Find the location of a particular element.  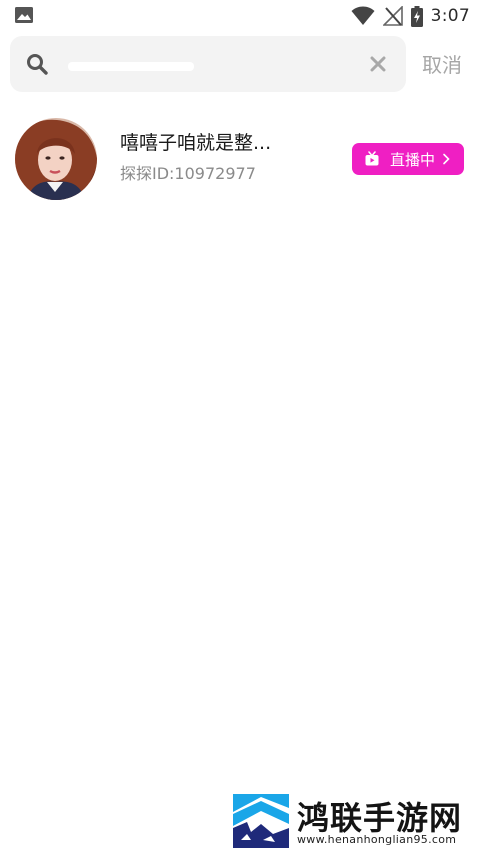

tv-icon is located at coordinates (372, 158).